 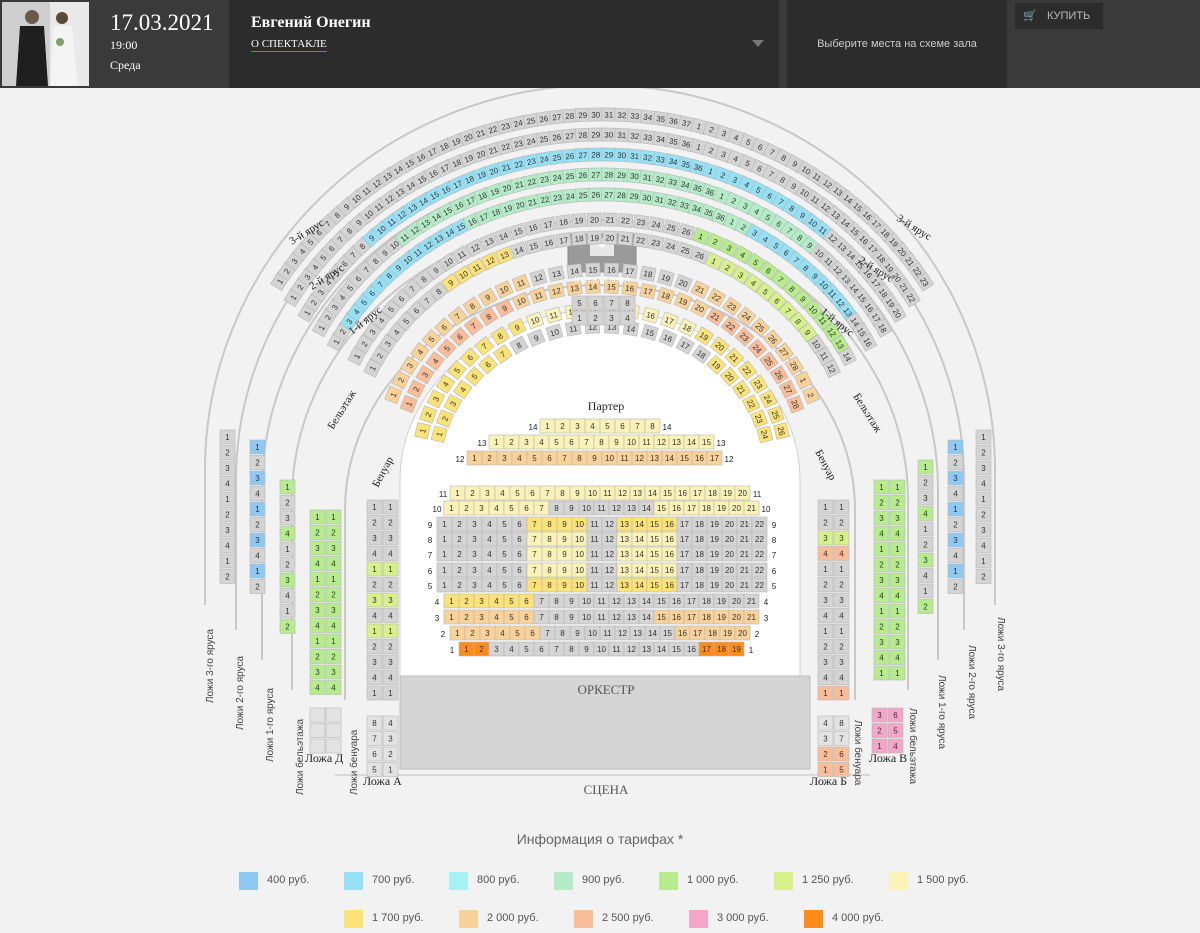 I want to click on seat: 31, so click(x=609, y=114).